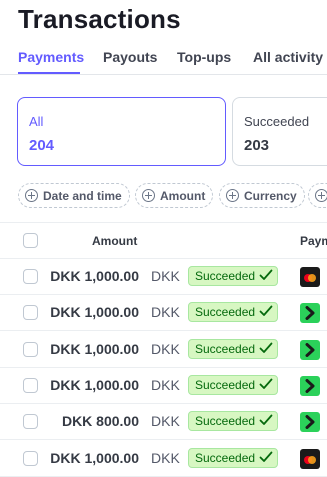 The height and width of the screenshot is (477, 327). Describe the element at coordinates (204, 57) in the screenshot. I see `tab-top-ups: Top-ups` at that location.